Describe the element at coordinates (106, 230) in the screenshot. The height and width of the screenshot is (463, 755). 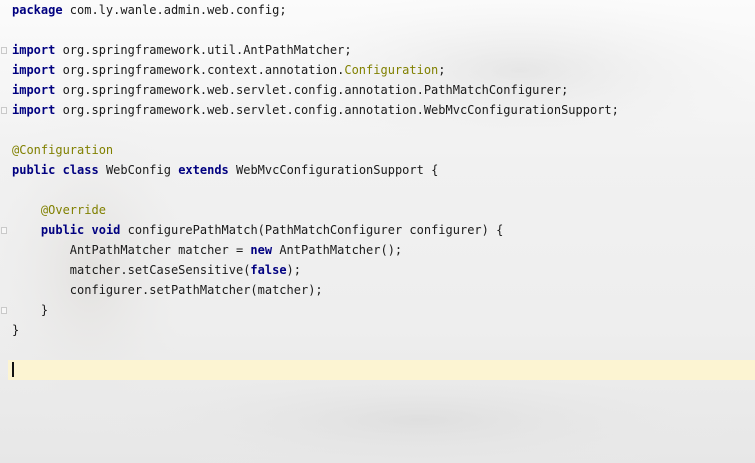
I see `keyword-token: void` at that location.